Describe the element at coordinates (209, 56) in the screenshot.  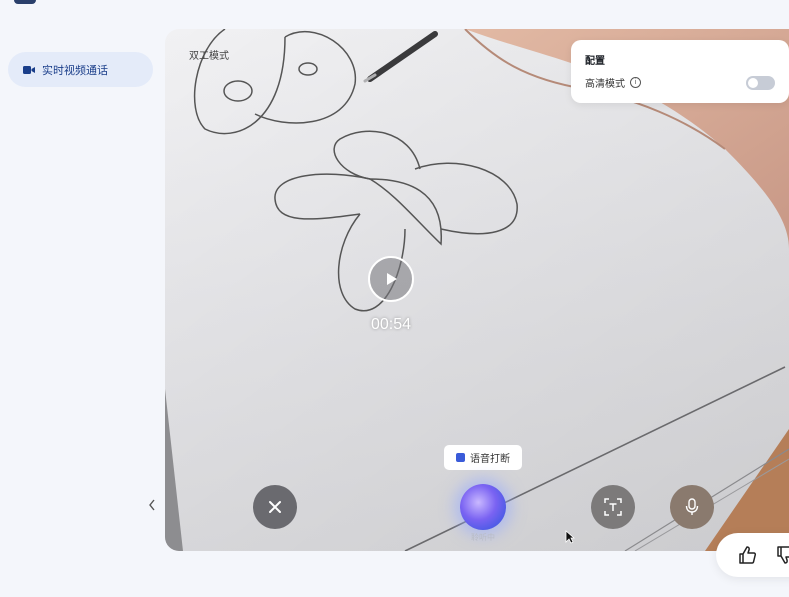
I see `mode-label: 双工模式` at that location.